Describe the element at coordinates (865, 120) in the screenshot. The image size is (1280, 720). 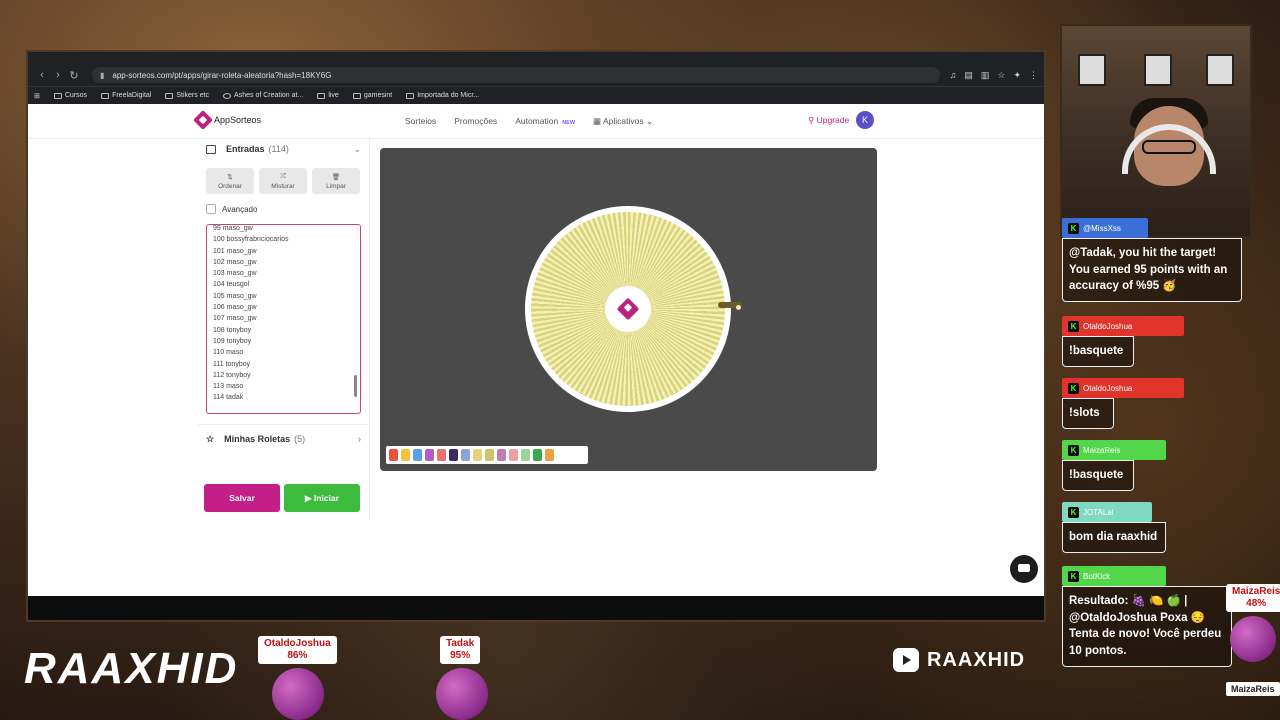
I see `avatar: K` at that location.